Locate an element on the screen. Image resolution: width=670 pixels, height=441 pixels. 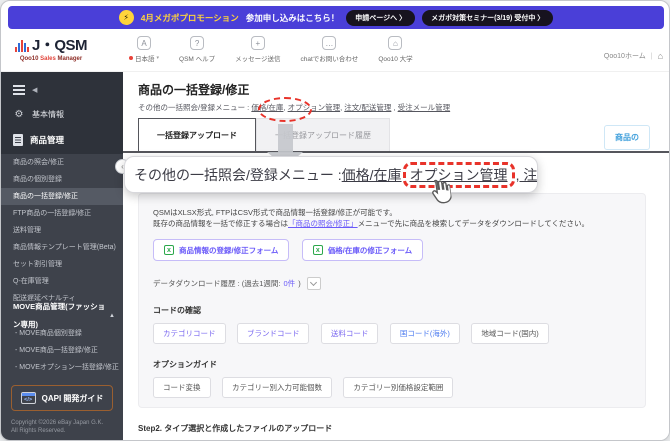
promo-subtitle: 参加申し込みはこちら！ is located at coordinates (292, 17).